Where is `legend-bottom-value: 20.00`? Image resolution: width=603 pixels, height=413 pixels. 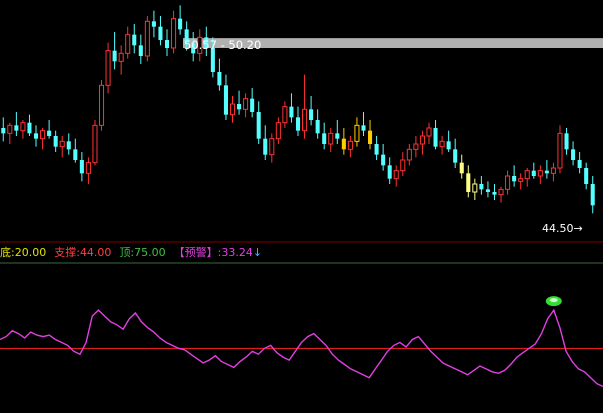
legend-bottom-value: 20.00 is located at coordinates (30, 252).